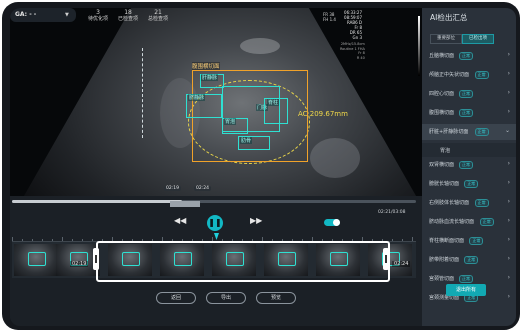 Image resolution: width=524 pixels, height=333 pixels. I want to click on tab-key-parts: 重要部位, so click(446, 39).